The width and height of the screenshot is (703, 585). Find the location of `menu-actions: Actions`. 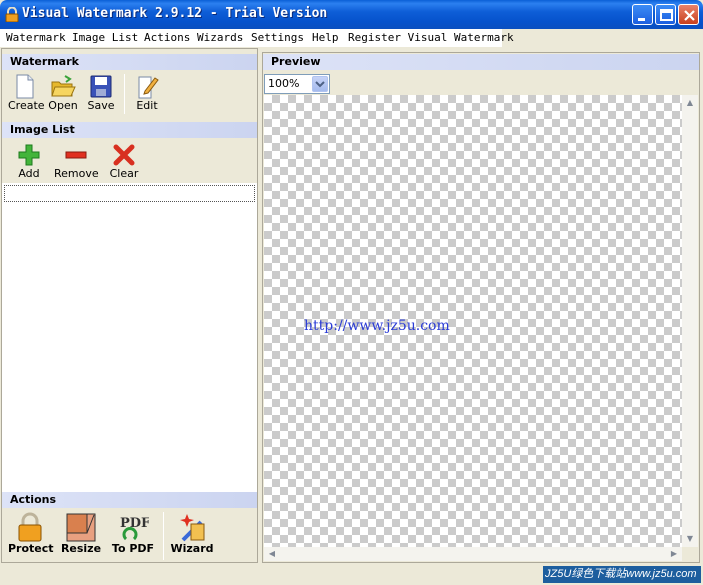

menu-actions: Actions is located at coordinates (167, 37).